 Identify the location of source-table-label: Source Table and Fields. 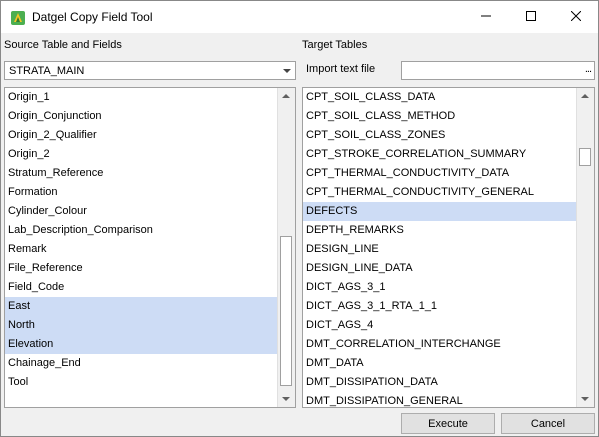
(63, 45).